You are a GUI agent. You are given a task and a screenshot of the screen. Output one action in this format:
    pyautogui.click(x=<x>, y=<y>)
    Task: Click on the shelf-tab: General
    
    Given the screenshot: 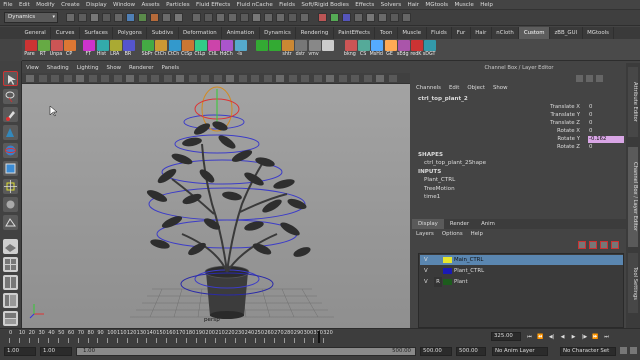 What is the action you would take?
    pyautogui.click(x=36, y=33)
    